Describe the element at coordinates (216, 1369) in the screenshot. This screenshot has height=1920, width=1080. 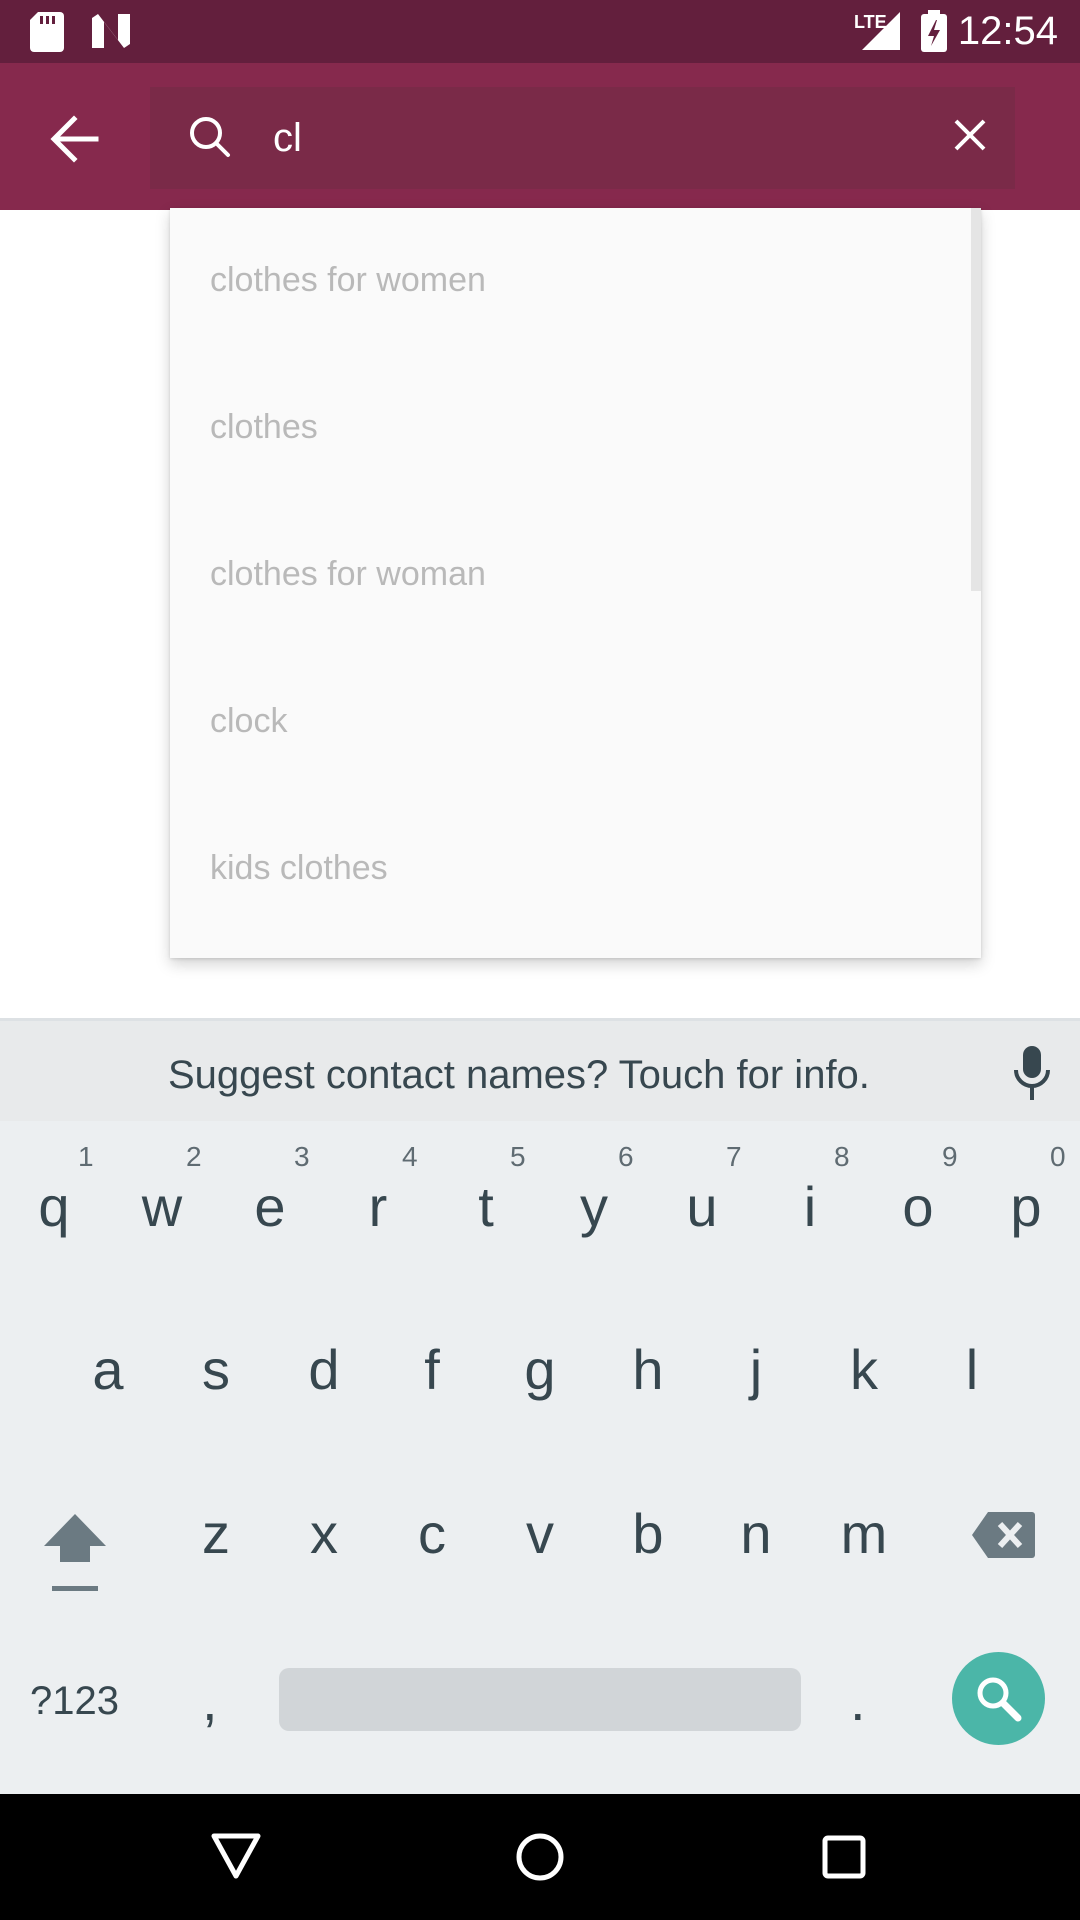
I see `key-letter: s` at that location.